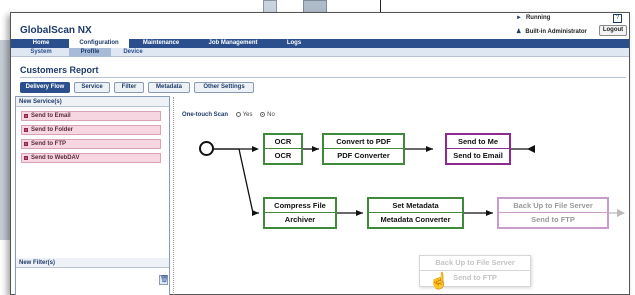  Describe the element at coordinates (323, 77) in the screenshot. I see `divider` at that location.